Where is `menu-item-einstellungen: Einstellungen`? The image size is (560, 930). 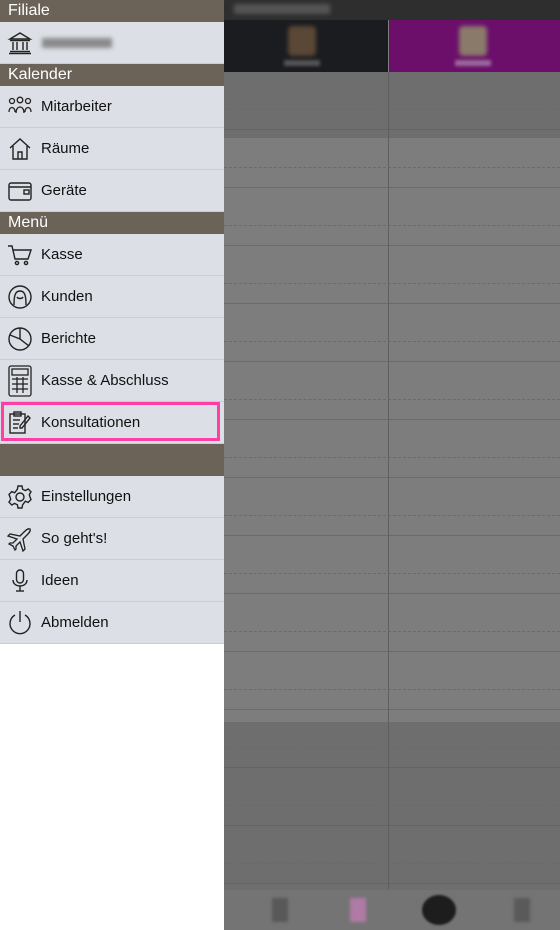
menu-item-einstellungen: Einstellungen is located at coordinates (112, 497).